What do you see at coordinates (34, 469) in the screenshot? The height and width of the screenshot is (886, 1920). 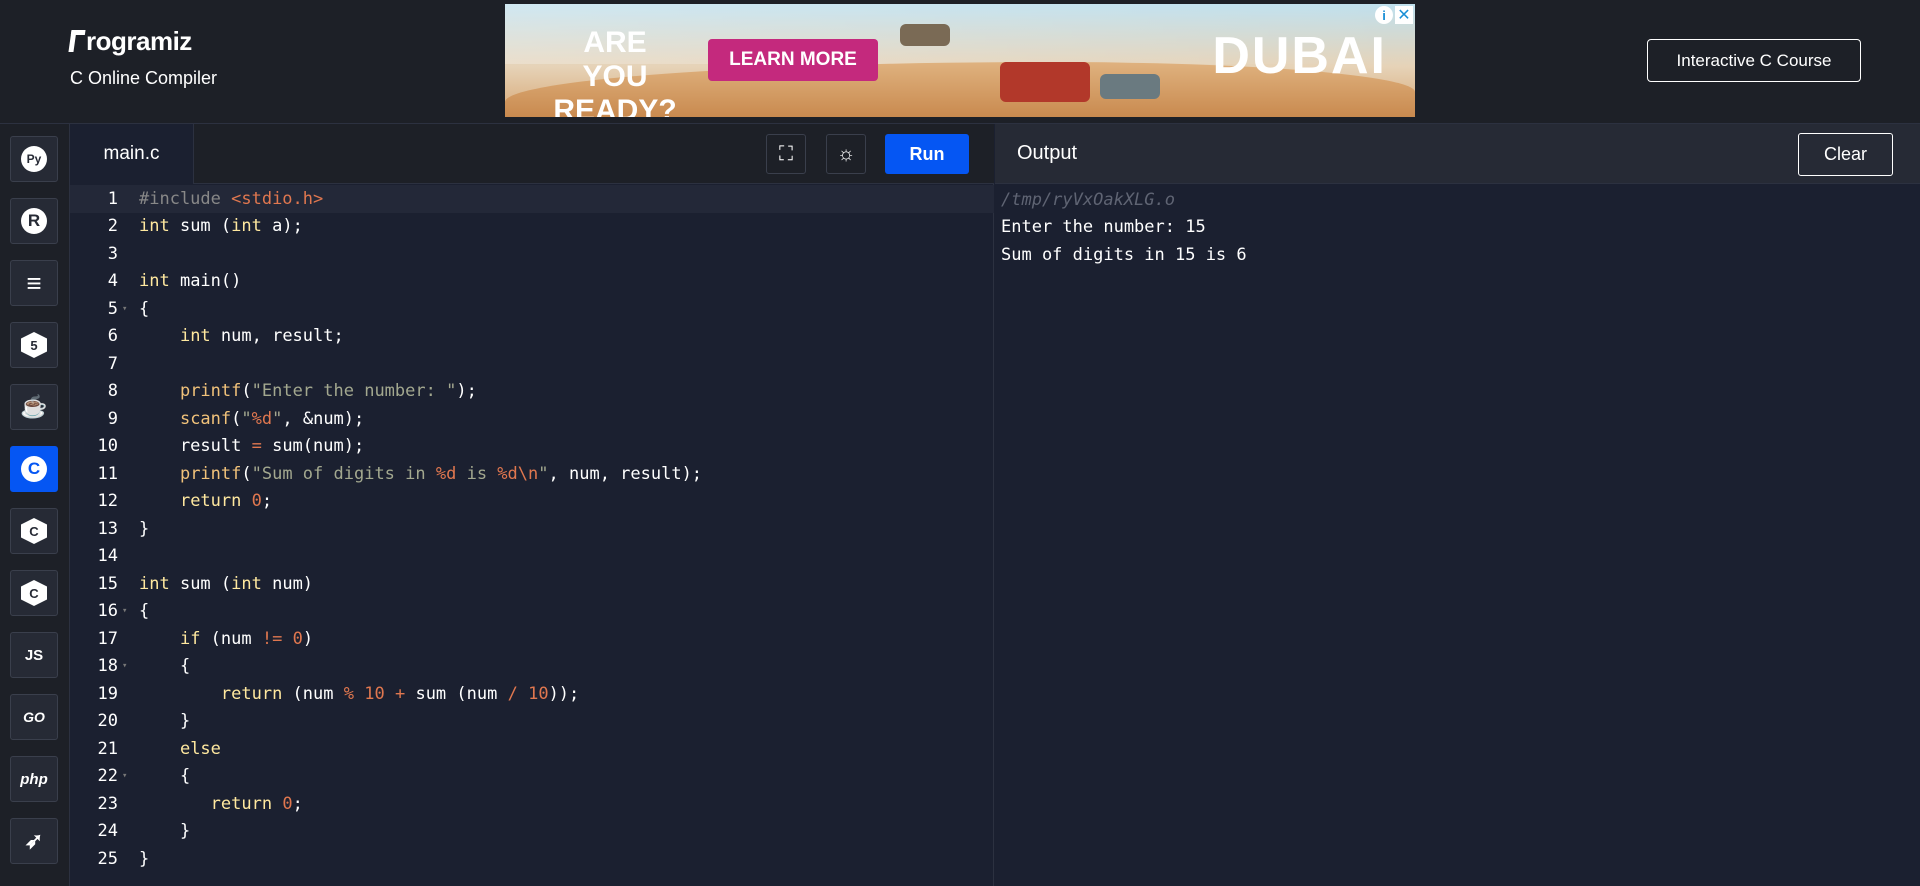 I see `c-language-icon: C` at bounding box center [34, 469].